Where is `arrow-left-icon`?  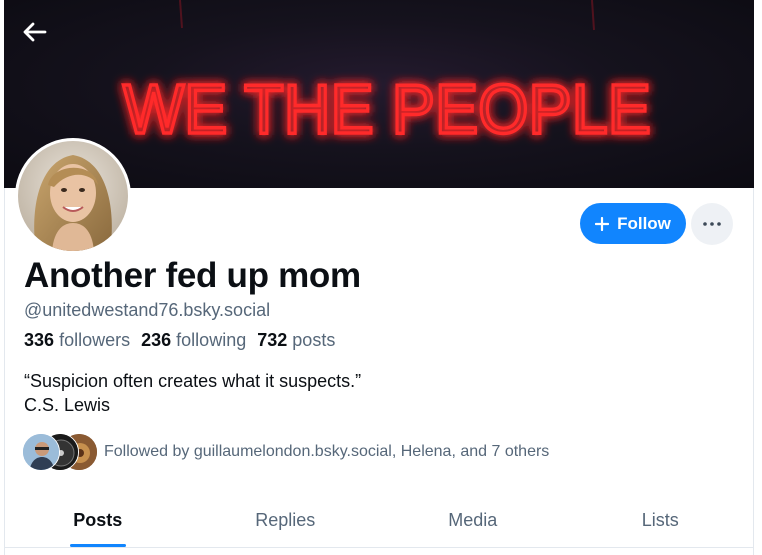
arrow-left-icon is located at coordinates (35, 32).